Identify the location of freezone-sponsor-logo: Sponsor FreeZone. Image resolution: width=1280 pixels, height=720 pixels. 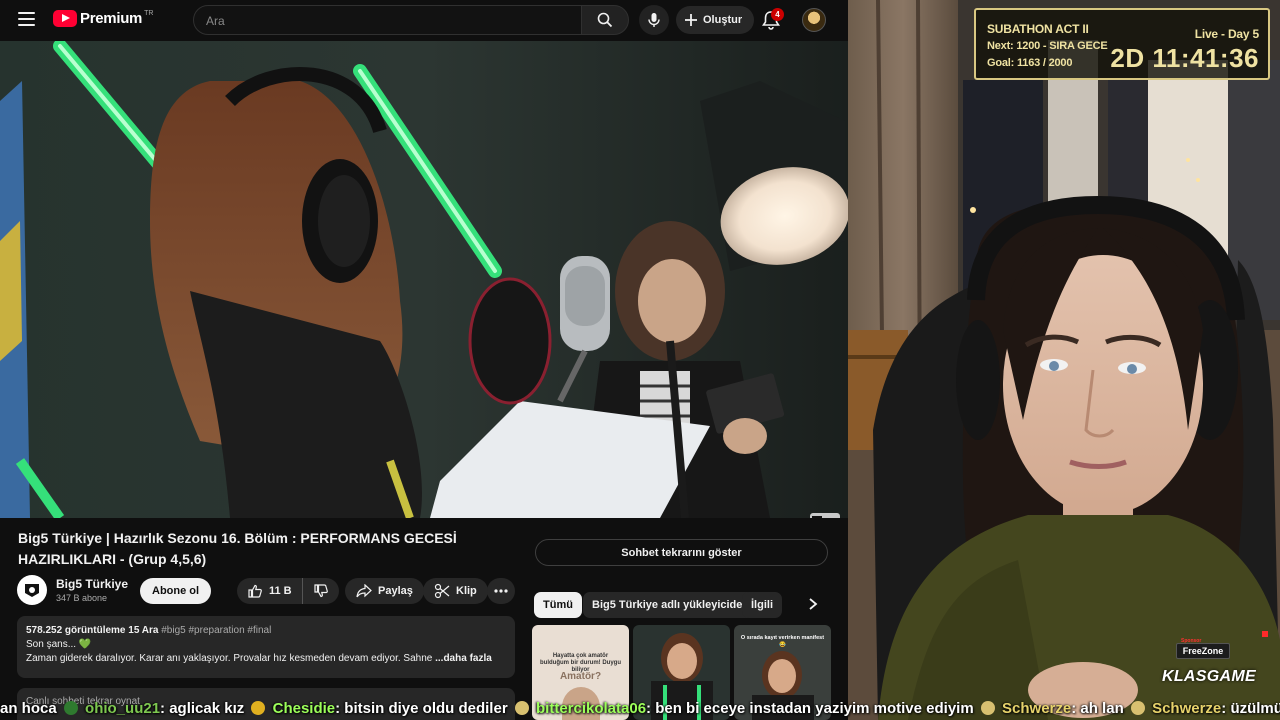
(1203, 648).